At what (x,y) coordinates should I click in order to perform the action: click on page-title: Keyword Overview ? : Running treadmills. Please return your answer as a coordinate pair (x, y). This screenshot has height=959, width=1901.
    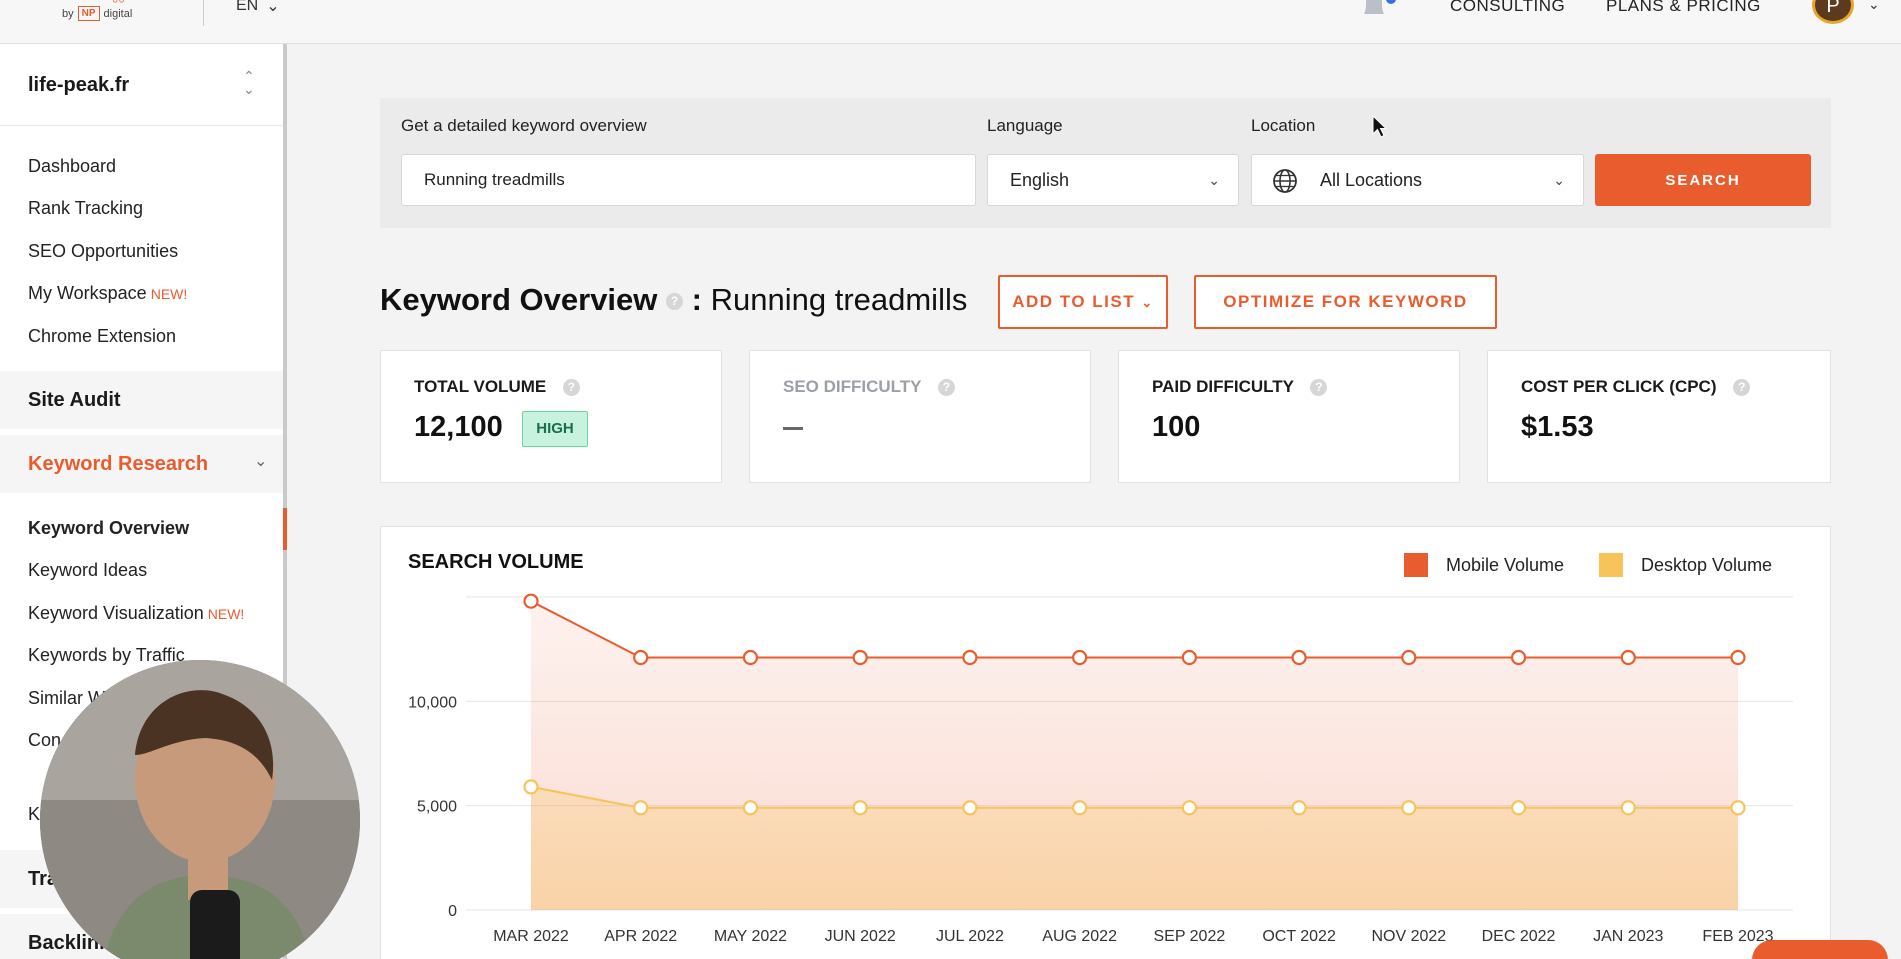
    Looking at the image, I should click on (673, 300).